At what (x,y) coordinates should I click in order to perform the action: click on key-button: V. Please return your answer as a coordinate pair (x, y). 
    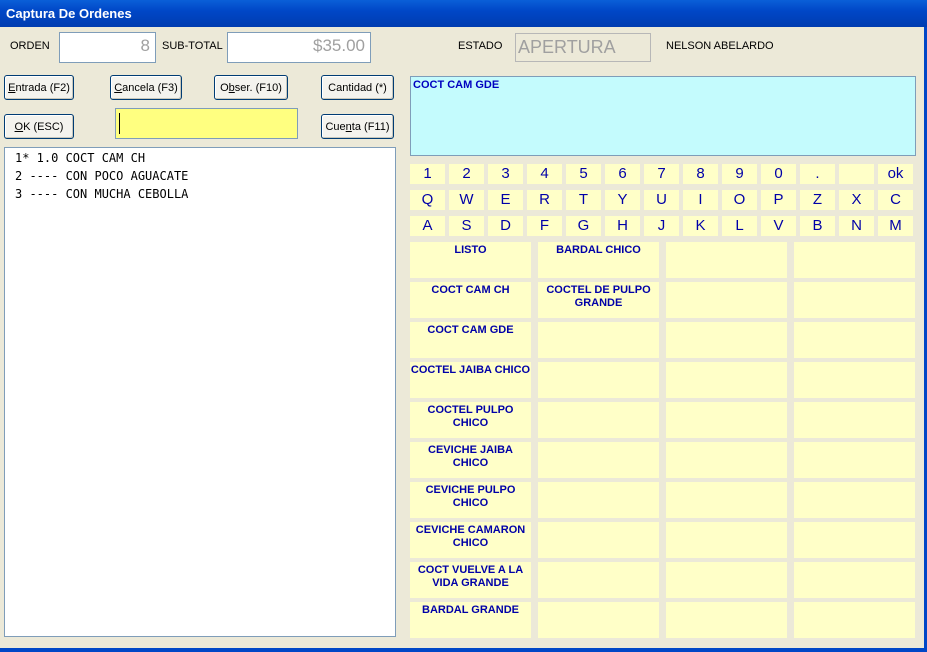
    Looking at the image, I should click on (778, 226).